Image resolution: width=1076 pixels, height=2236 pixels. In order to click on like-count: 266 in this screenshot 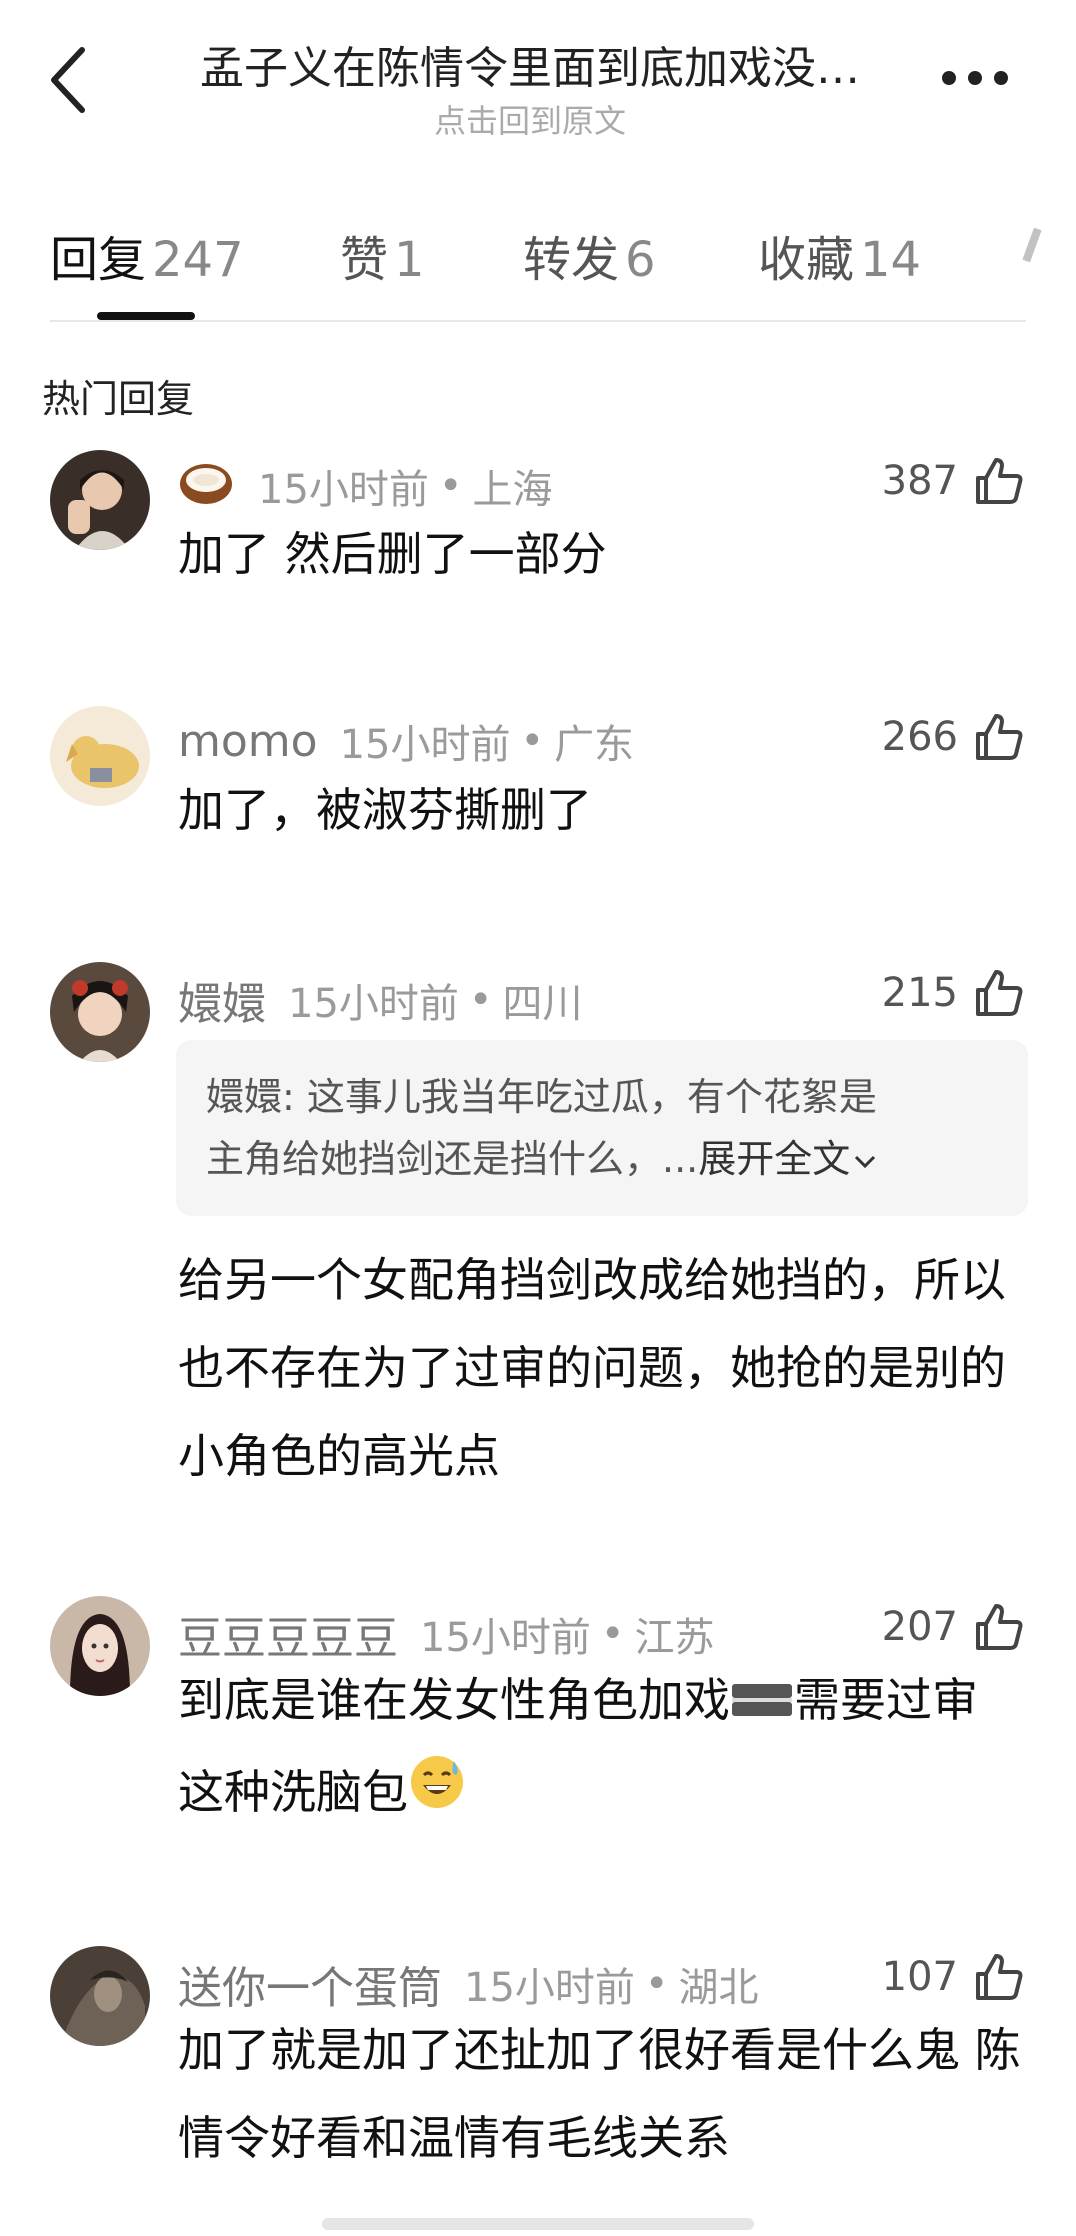, I will do `click(919, 737)`.